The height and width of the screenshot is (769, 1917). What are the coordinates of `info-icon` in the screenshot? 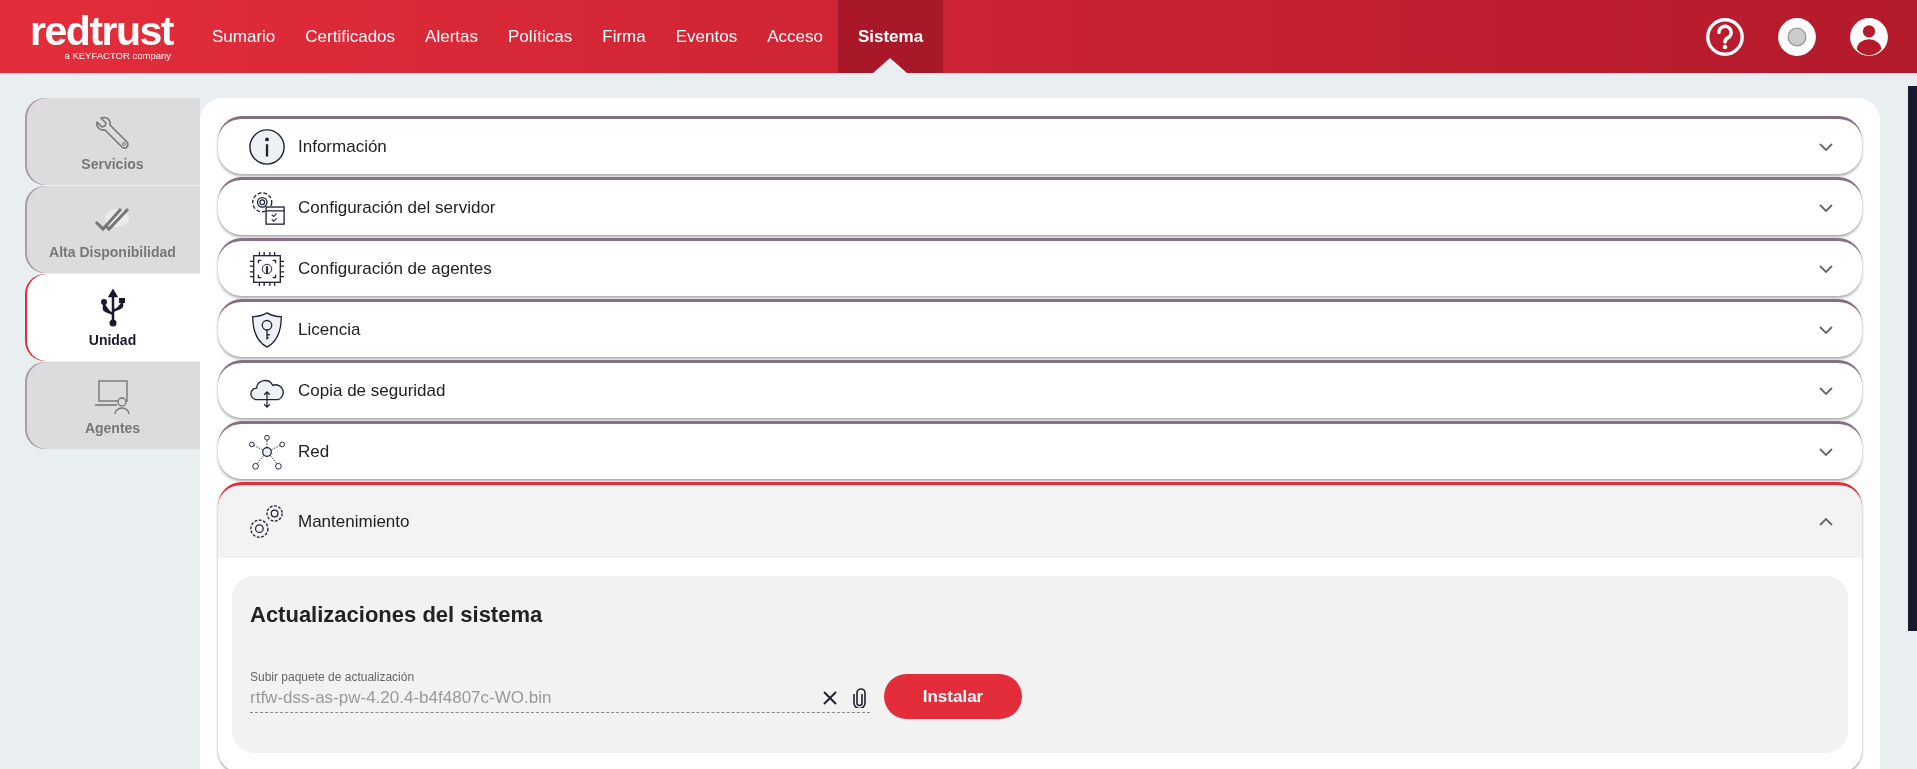 It's located at (267, 146).